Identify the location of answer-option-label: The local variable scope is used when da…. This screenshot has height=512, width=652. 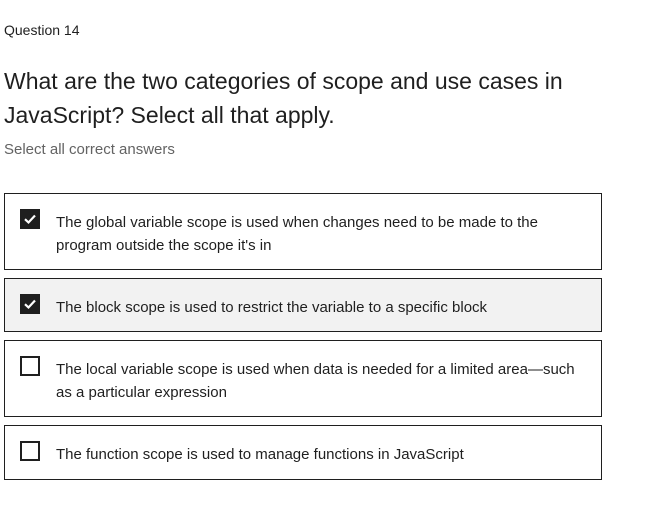
(315, 381).